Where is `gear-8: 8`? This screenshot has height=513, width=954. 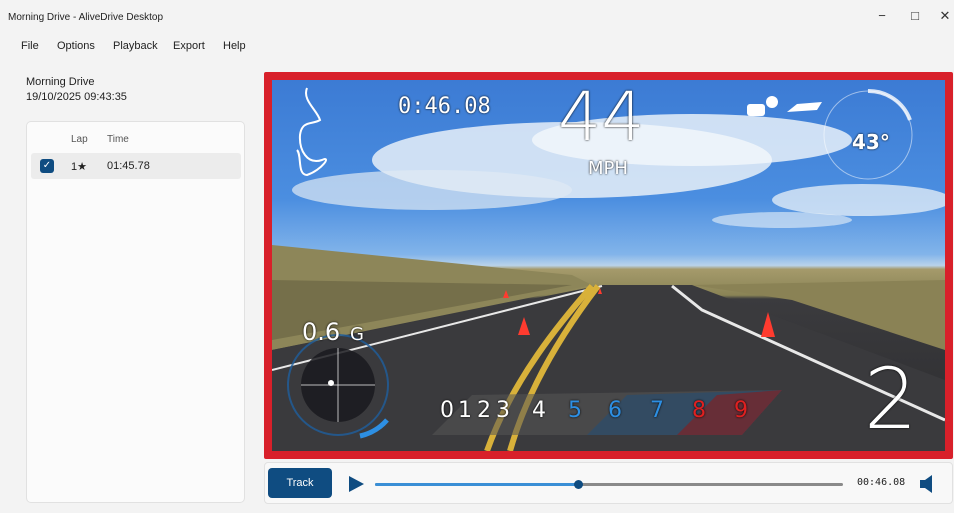
gear-8: 8 is located at coordinates (699, 410).